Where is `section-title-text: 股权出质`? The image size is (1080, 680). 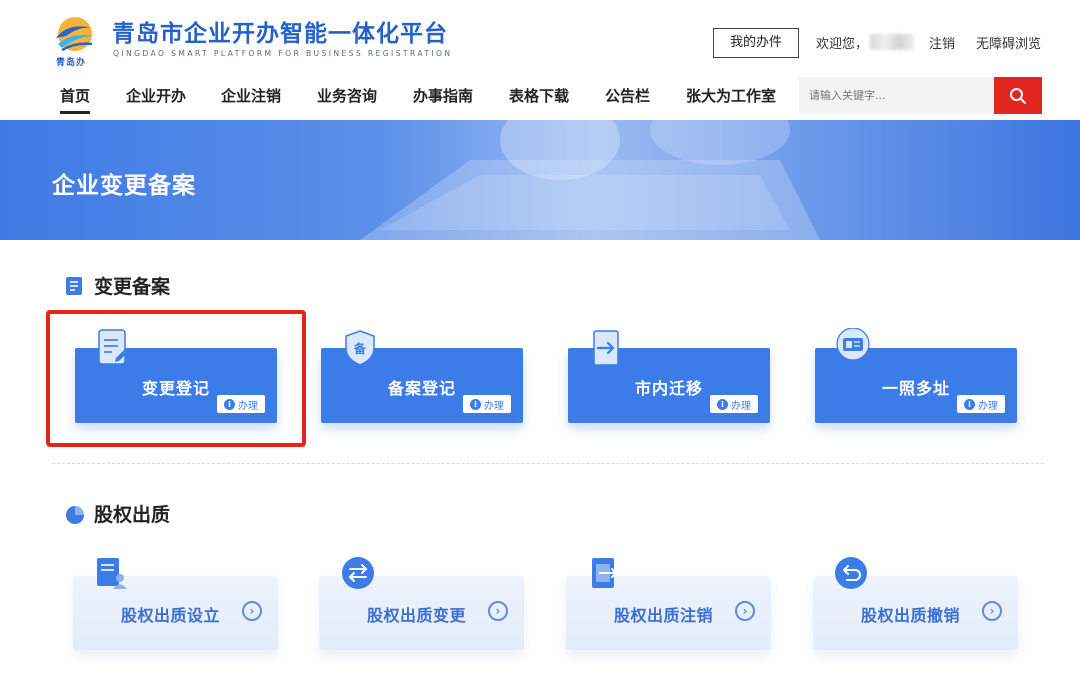
section-title-text: 股权出质 is located at coordinates (132, 515).